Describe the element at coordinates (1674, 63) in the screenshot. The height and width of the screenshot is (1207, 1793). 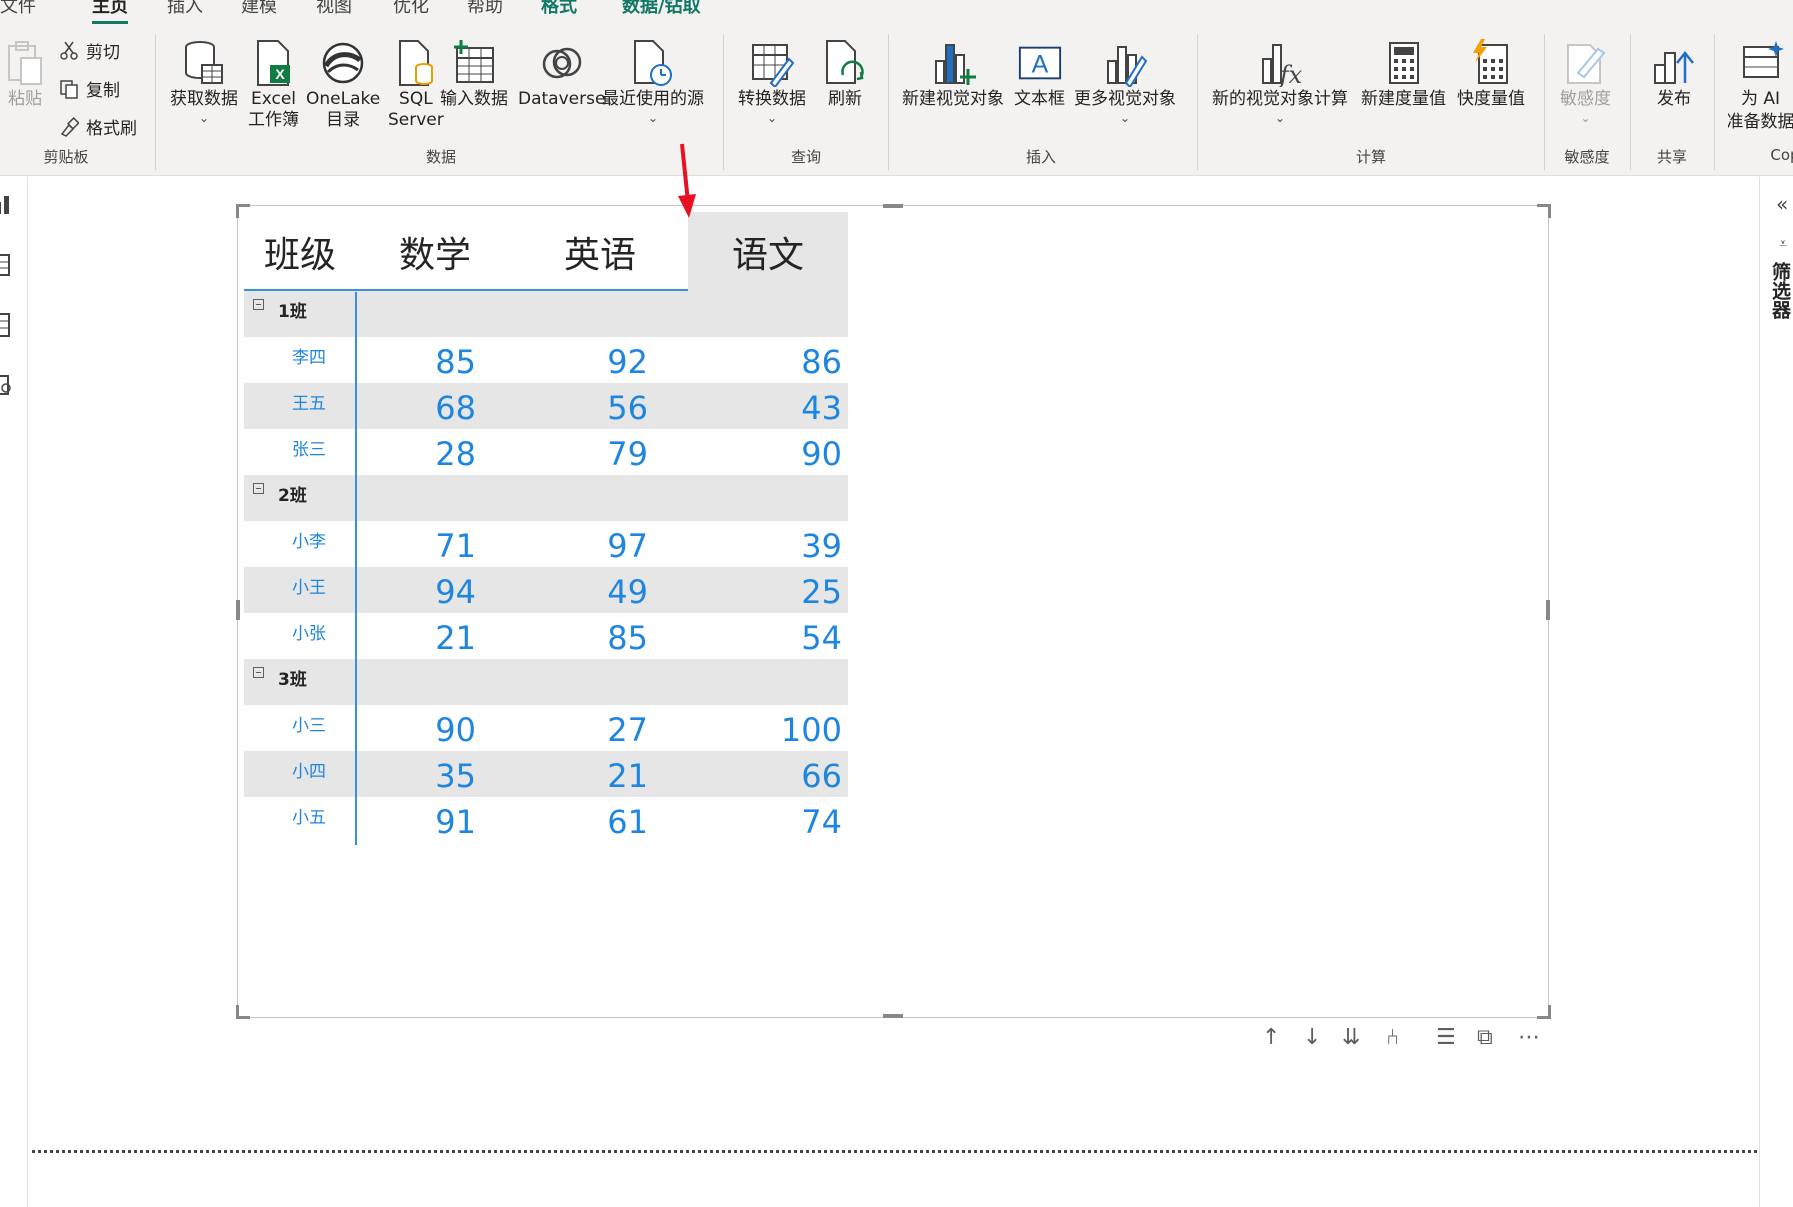
I see `publish-icon` at that location.